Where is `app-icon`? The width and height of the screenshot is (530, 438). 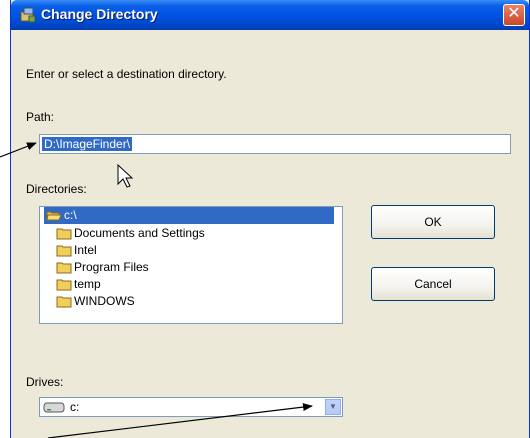 app-icon is located at coordinates (28, 15).